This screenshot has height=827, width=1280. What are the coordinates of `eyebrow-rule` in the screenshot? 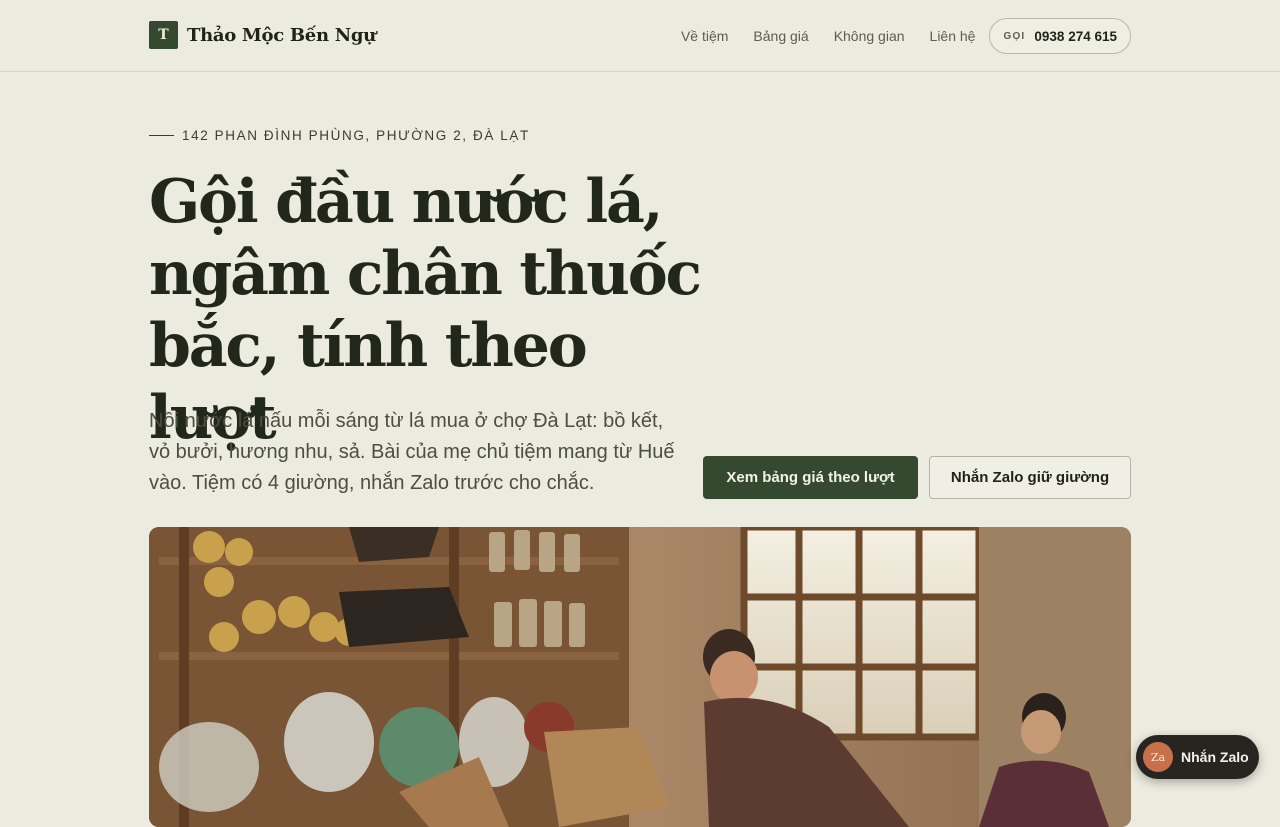 It's located at (161, 135).